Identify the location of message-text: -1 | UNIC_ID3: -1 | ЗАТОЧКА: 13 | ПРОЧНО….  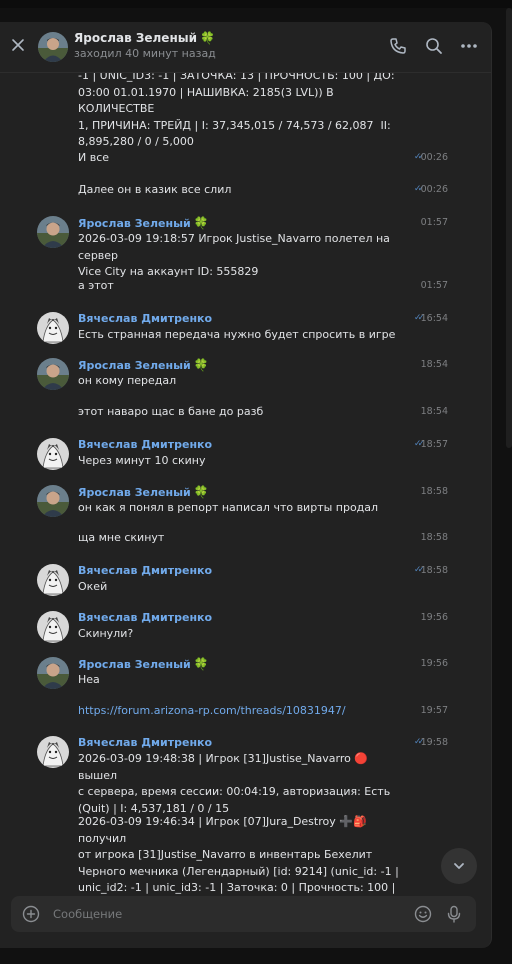
(236, 110).